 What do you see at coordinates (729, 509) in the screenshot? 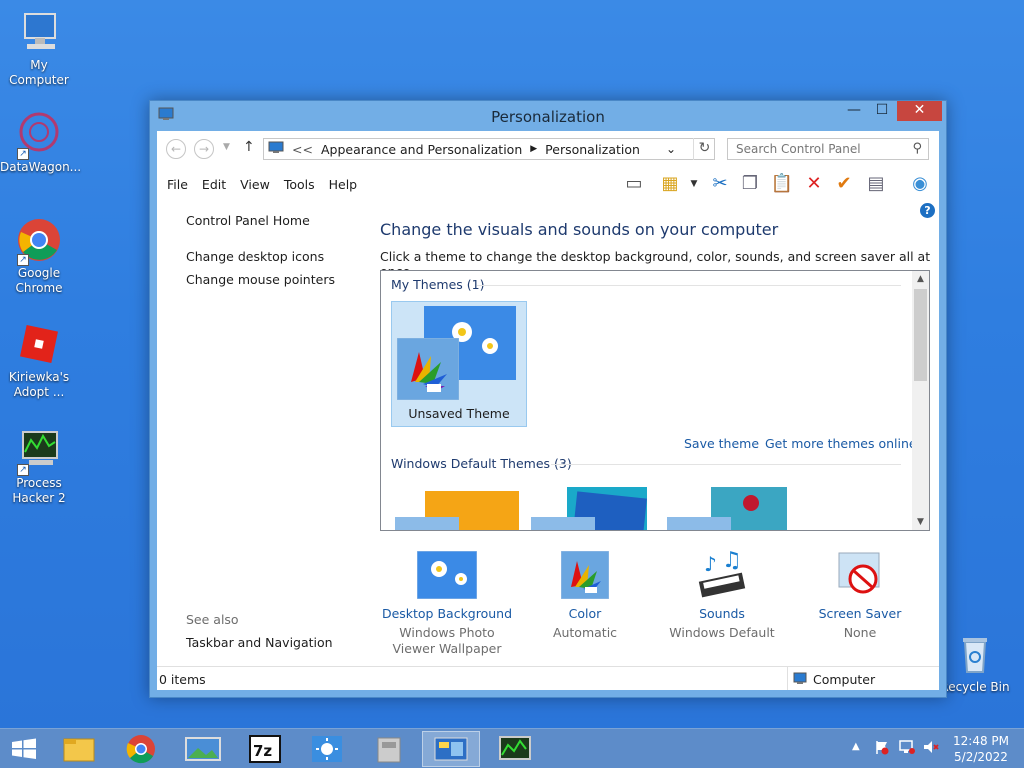
I see `theme-flowers-thumbnail` at bounding box center [729, 509].